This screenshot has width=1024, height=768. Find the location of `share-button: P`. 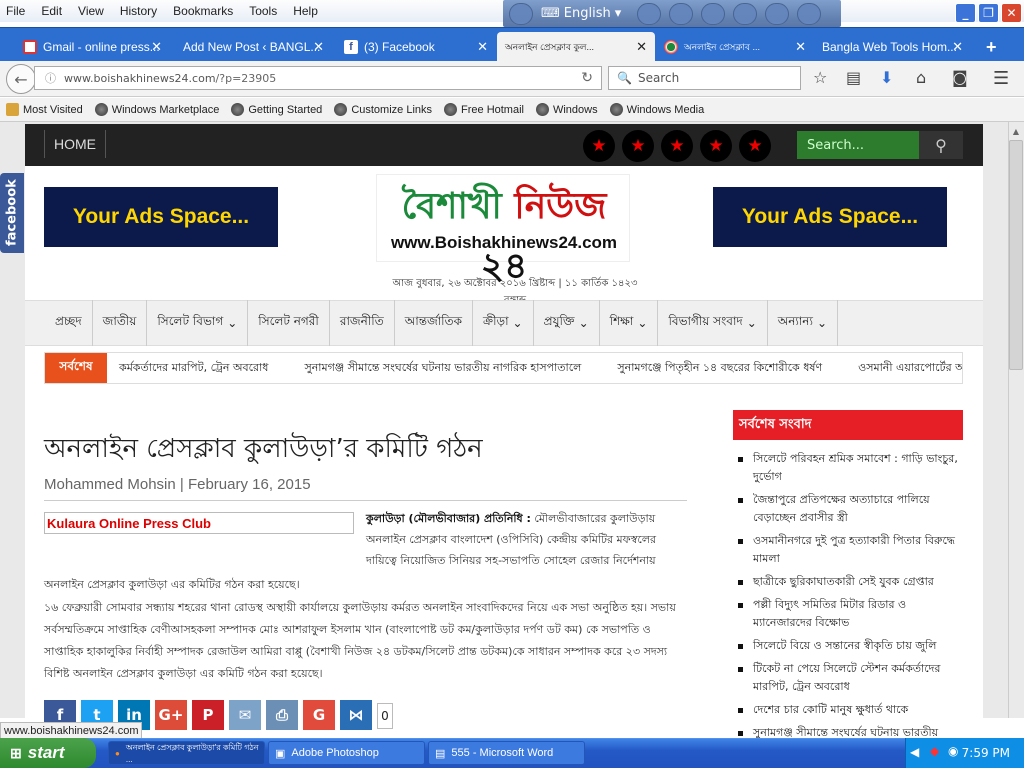

share-button: P is located at coordinates (208, 715).